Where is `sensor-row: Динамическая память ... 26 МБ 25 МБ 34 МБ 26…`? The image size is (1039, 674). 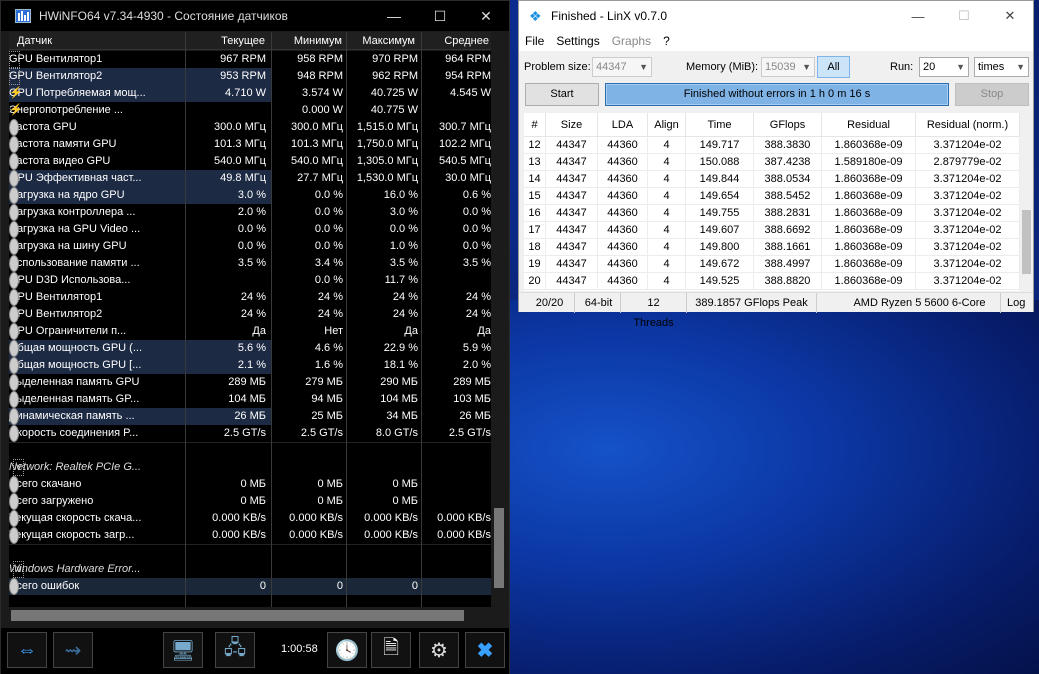 sensor-row: Динамическая память ... 26 МБ 25 МБ 34 МБ 26… is located at coordinates (250, 416).